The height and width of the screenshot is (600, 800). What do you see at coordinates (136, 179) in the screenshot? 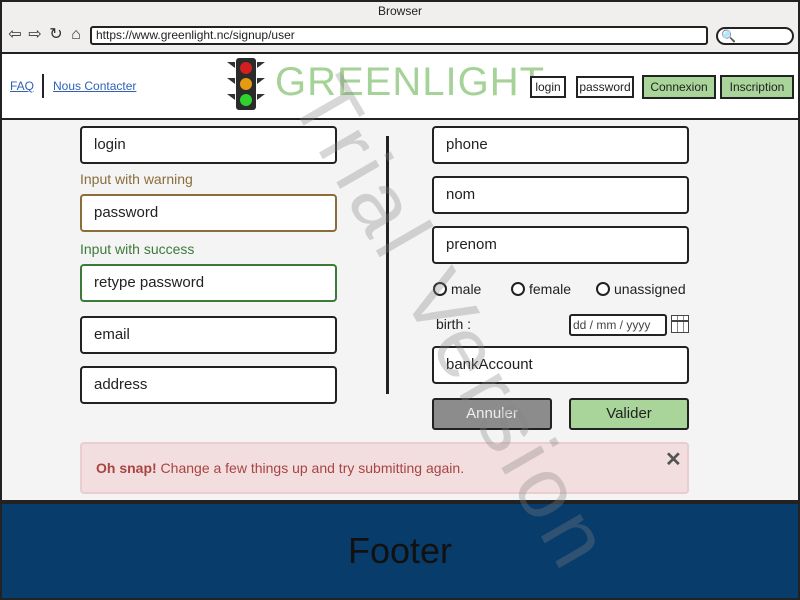
I see `warning-label: Input with warning` at bounding box center [136, 179].